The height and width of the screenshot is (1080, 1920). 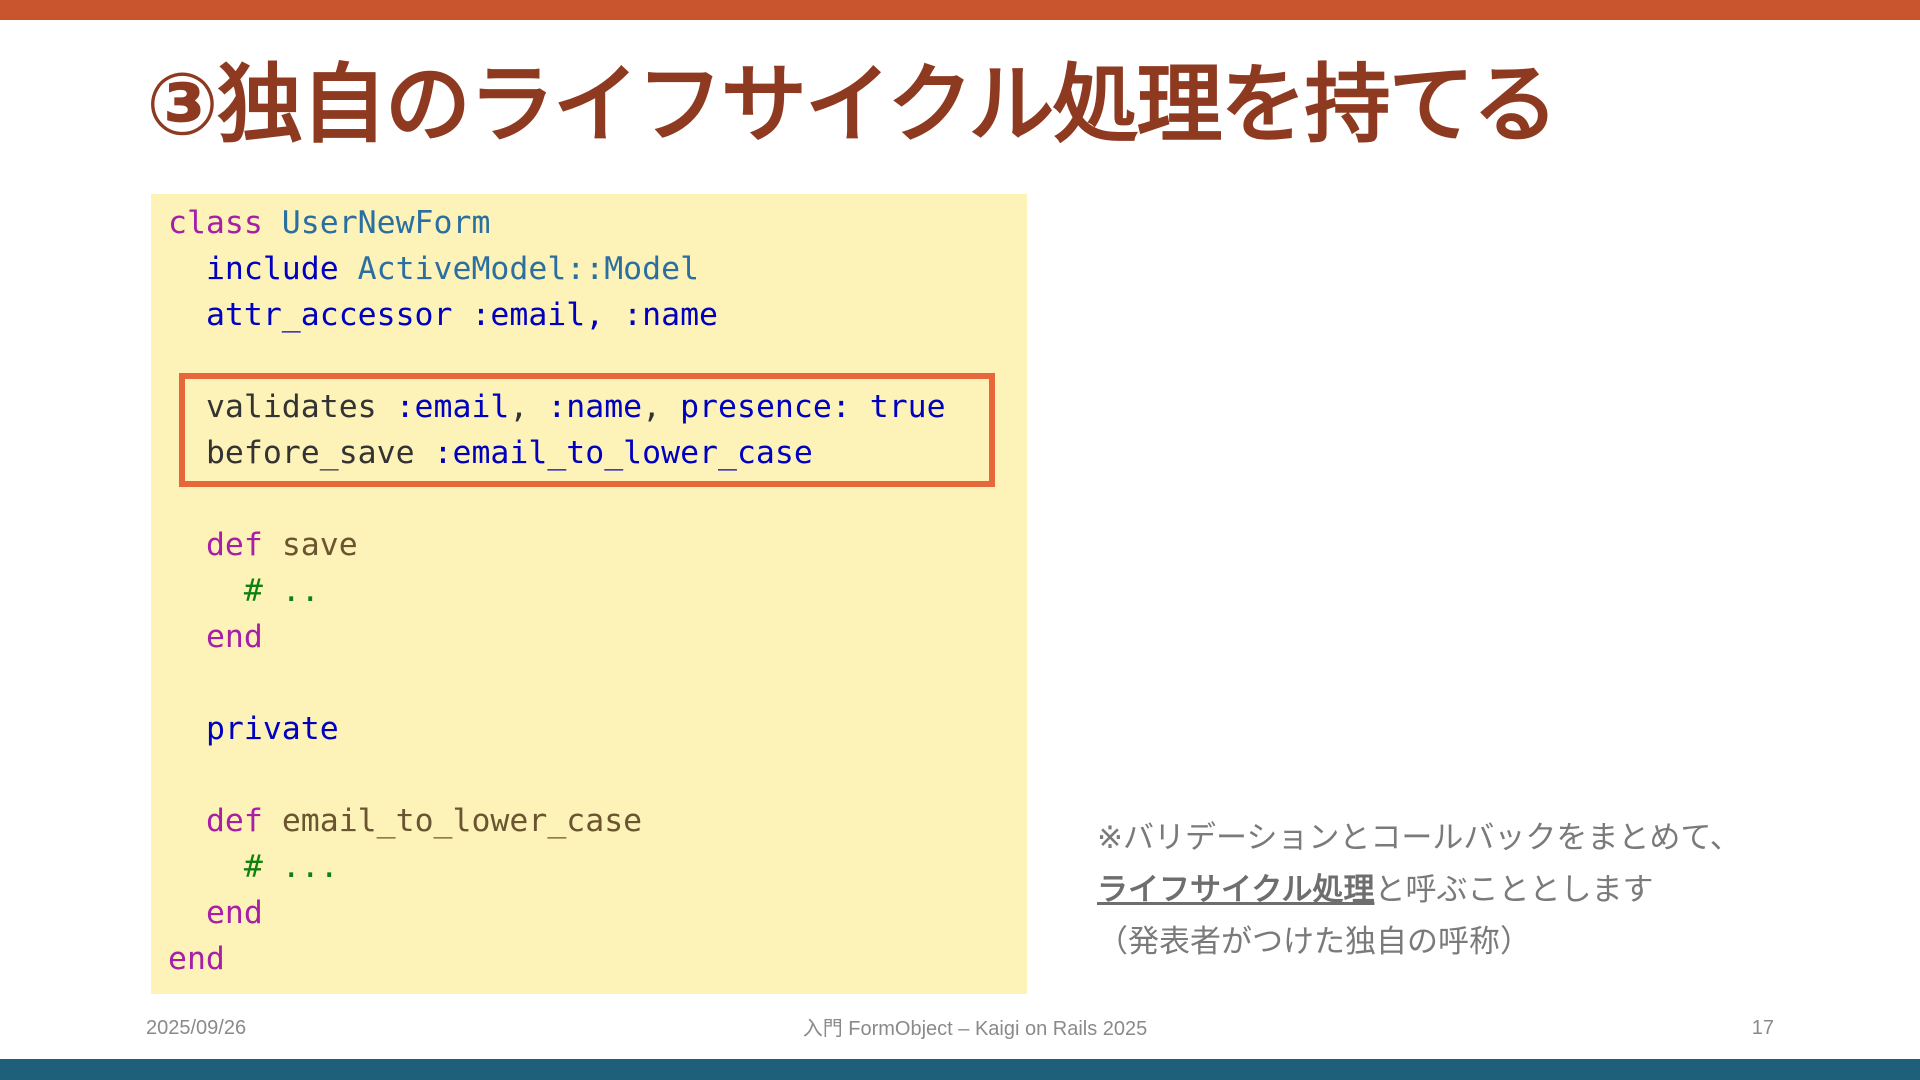 I want to click on code-comment: # .., so click(x=281, y=591).